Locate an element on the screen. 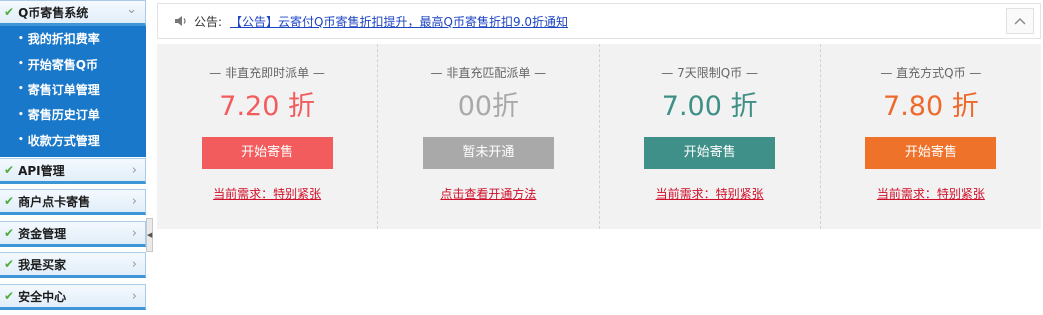 The width and height of the screenshot is (1043, 315). announcement-bar: 公告: 【公告】云寄付Q币寄售折扣提升，最高Q币寄售折扣9.0折通知 is located at coordinates (599, 21).